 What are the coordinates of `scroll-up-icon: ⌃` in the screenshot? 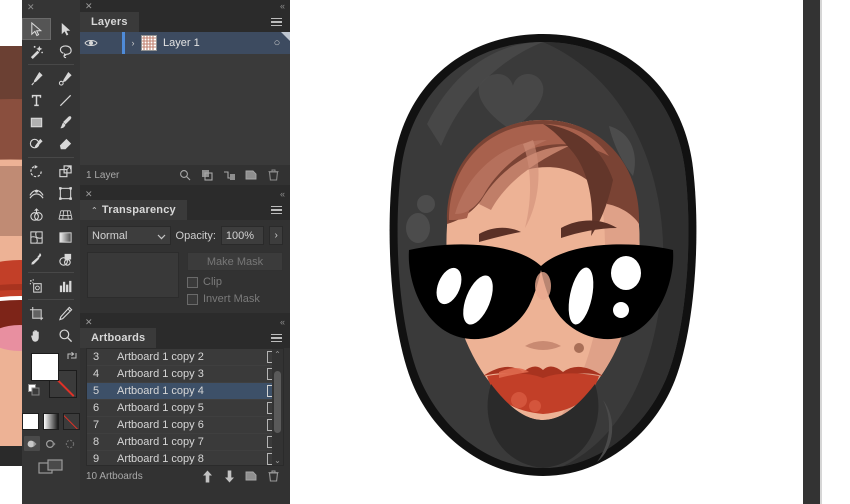 It's located at (277, 354).